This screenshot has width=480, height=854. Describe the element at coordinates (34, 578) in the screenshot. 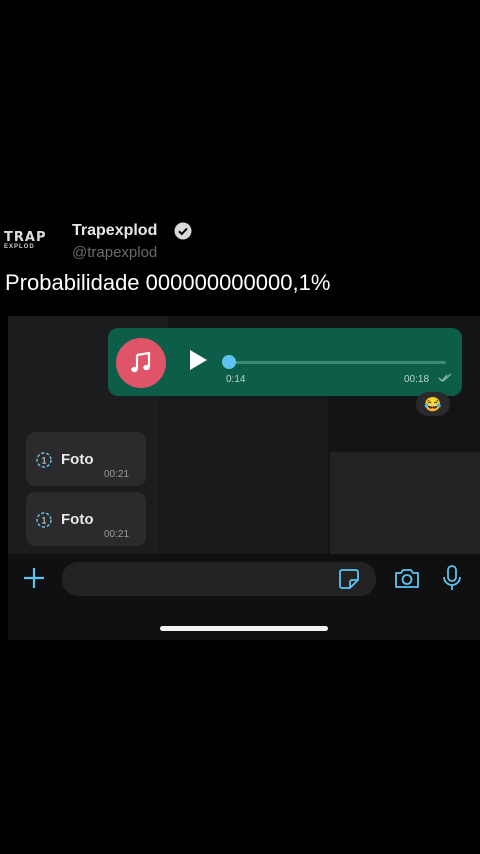

I see `plus-icon` at that location.